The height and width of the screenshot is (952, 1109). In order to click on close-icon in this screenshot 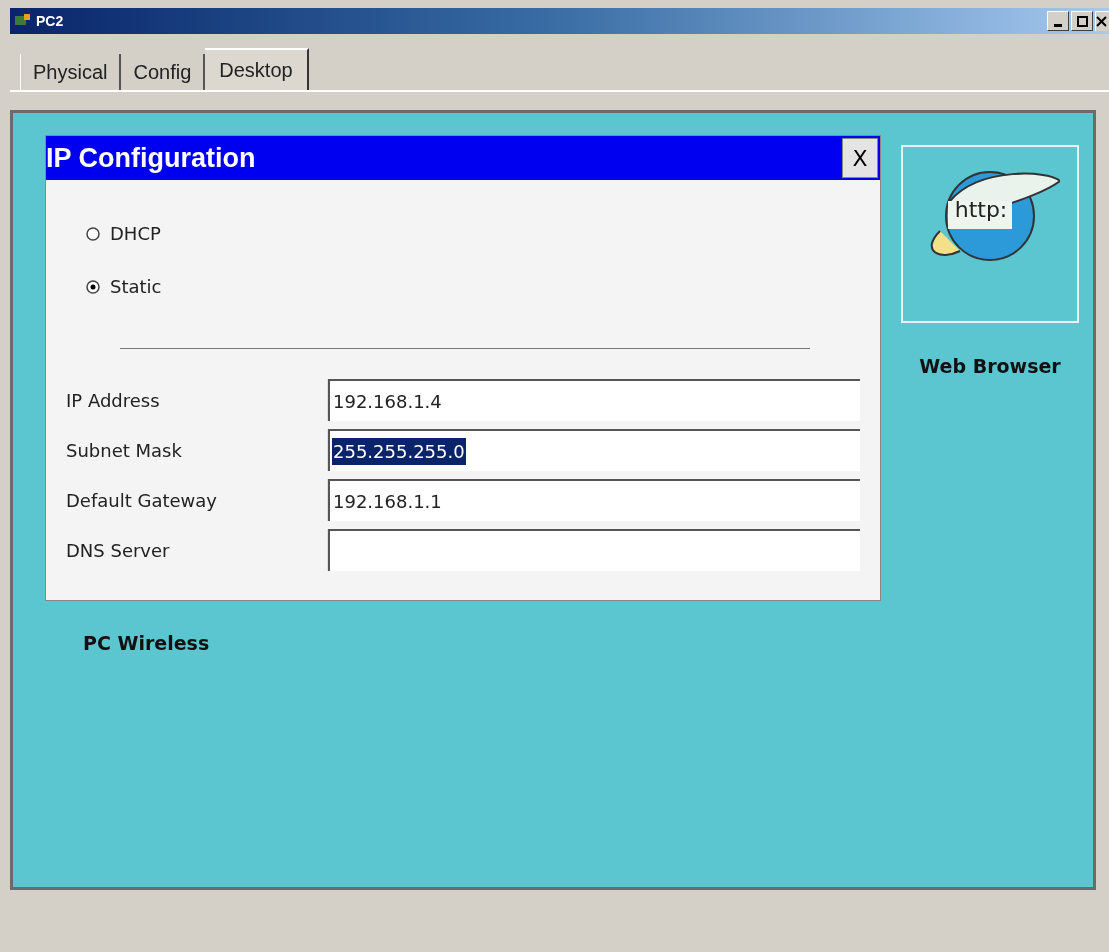, I will do `click(1101, 21)`.